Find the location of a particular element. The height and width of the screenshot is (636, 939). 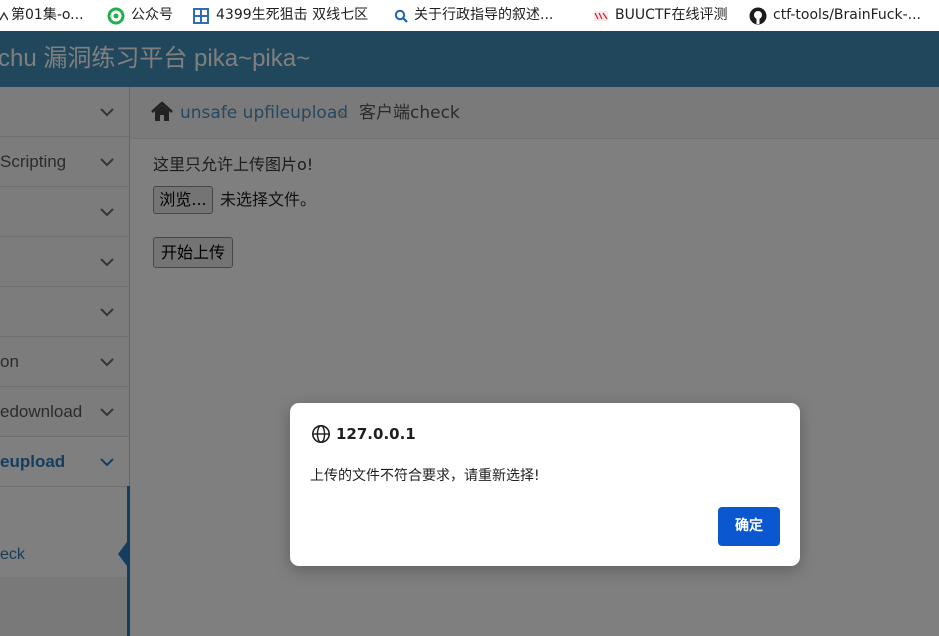

bookmark-item-1: 公众号 is located at coordinates (140, 15).